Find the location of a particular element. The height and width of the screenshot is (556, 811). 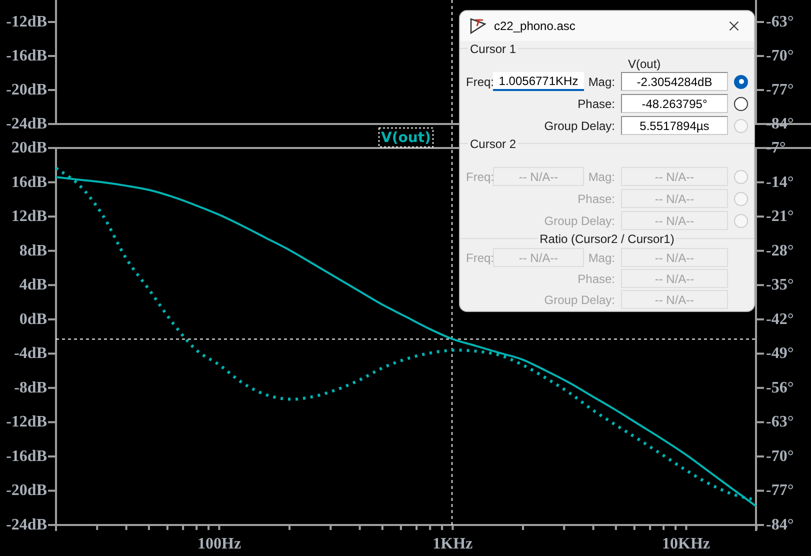

axis-label: 12dB is located at coordinates (29, 217).